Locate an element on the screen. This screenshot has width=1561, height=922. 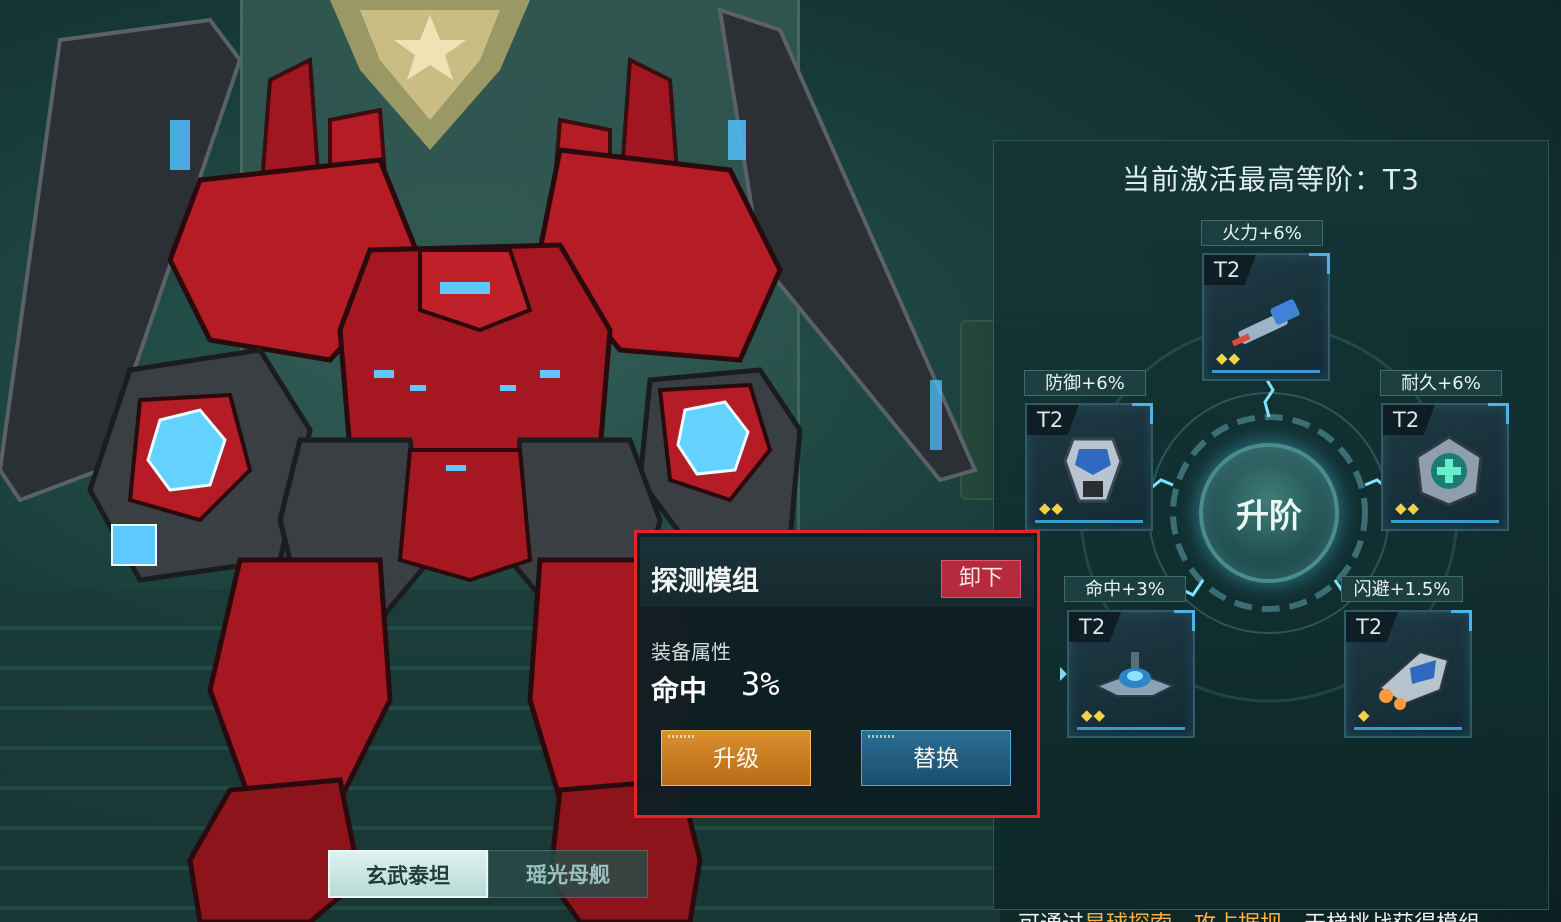
gun-module-icon is located at coordinates (1265, 323).